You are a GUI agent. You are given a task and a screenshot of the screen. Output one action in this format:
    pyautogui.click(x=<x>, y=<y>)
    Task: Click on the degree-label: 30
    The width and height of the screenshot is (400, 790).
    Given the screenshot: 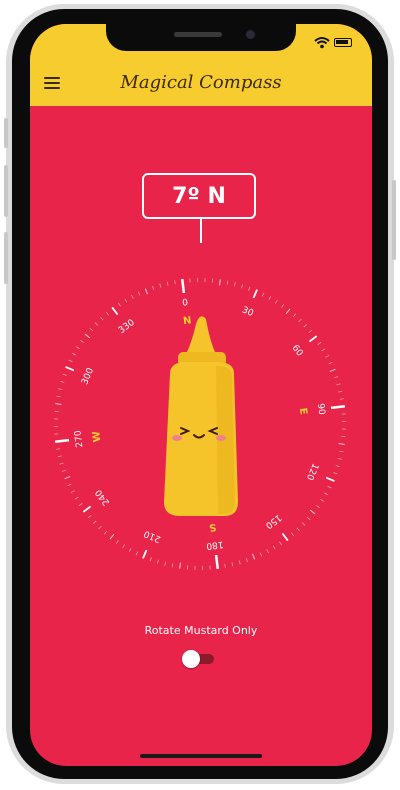 What is the action you would take?
    pyautogui.click(x=247, y=312)
    